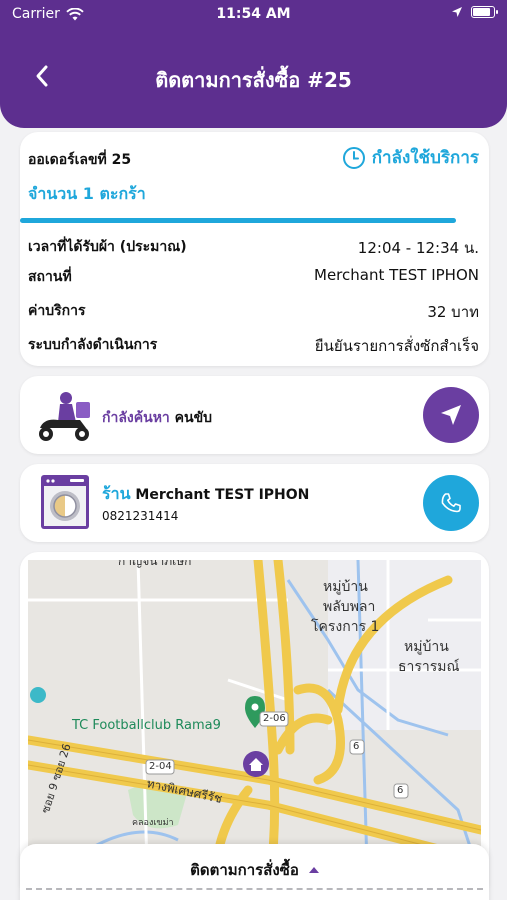 The height and width of the screenshot is (900, 507). I want to click on store-name-line: ร้าน Merchant TEST IPHON, so click(205, 494).